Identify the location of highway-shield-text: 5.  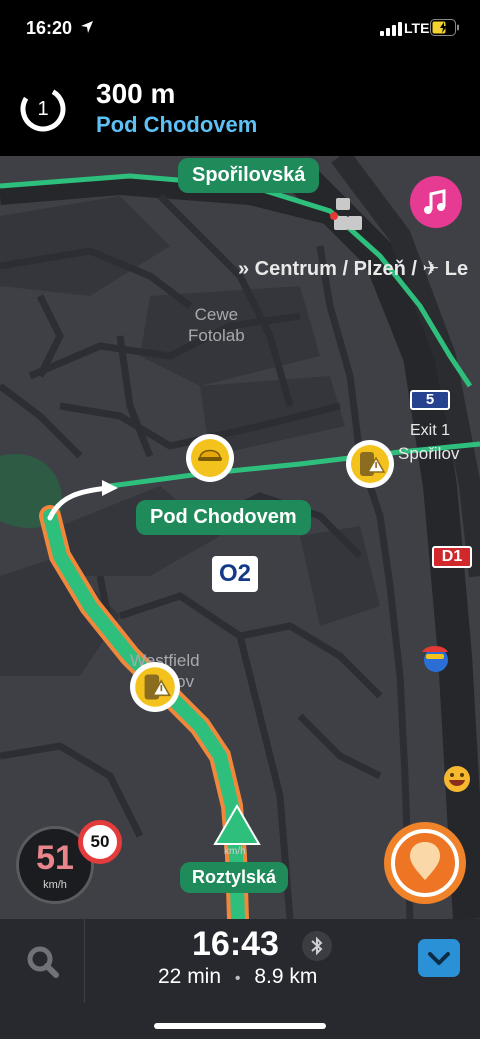
(430, 399).